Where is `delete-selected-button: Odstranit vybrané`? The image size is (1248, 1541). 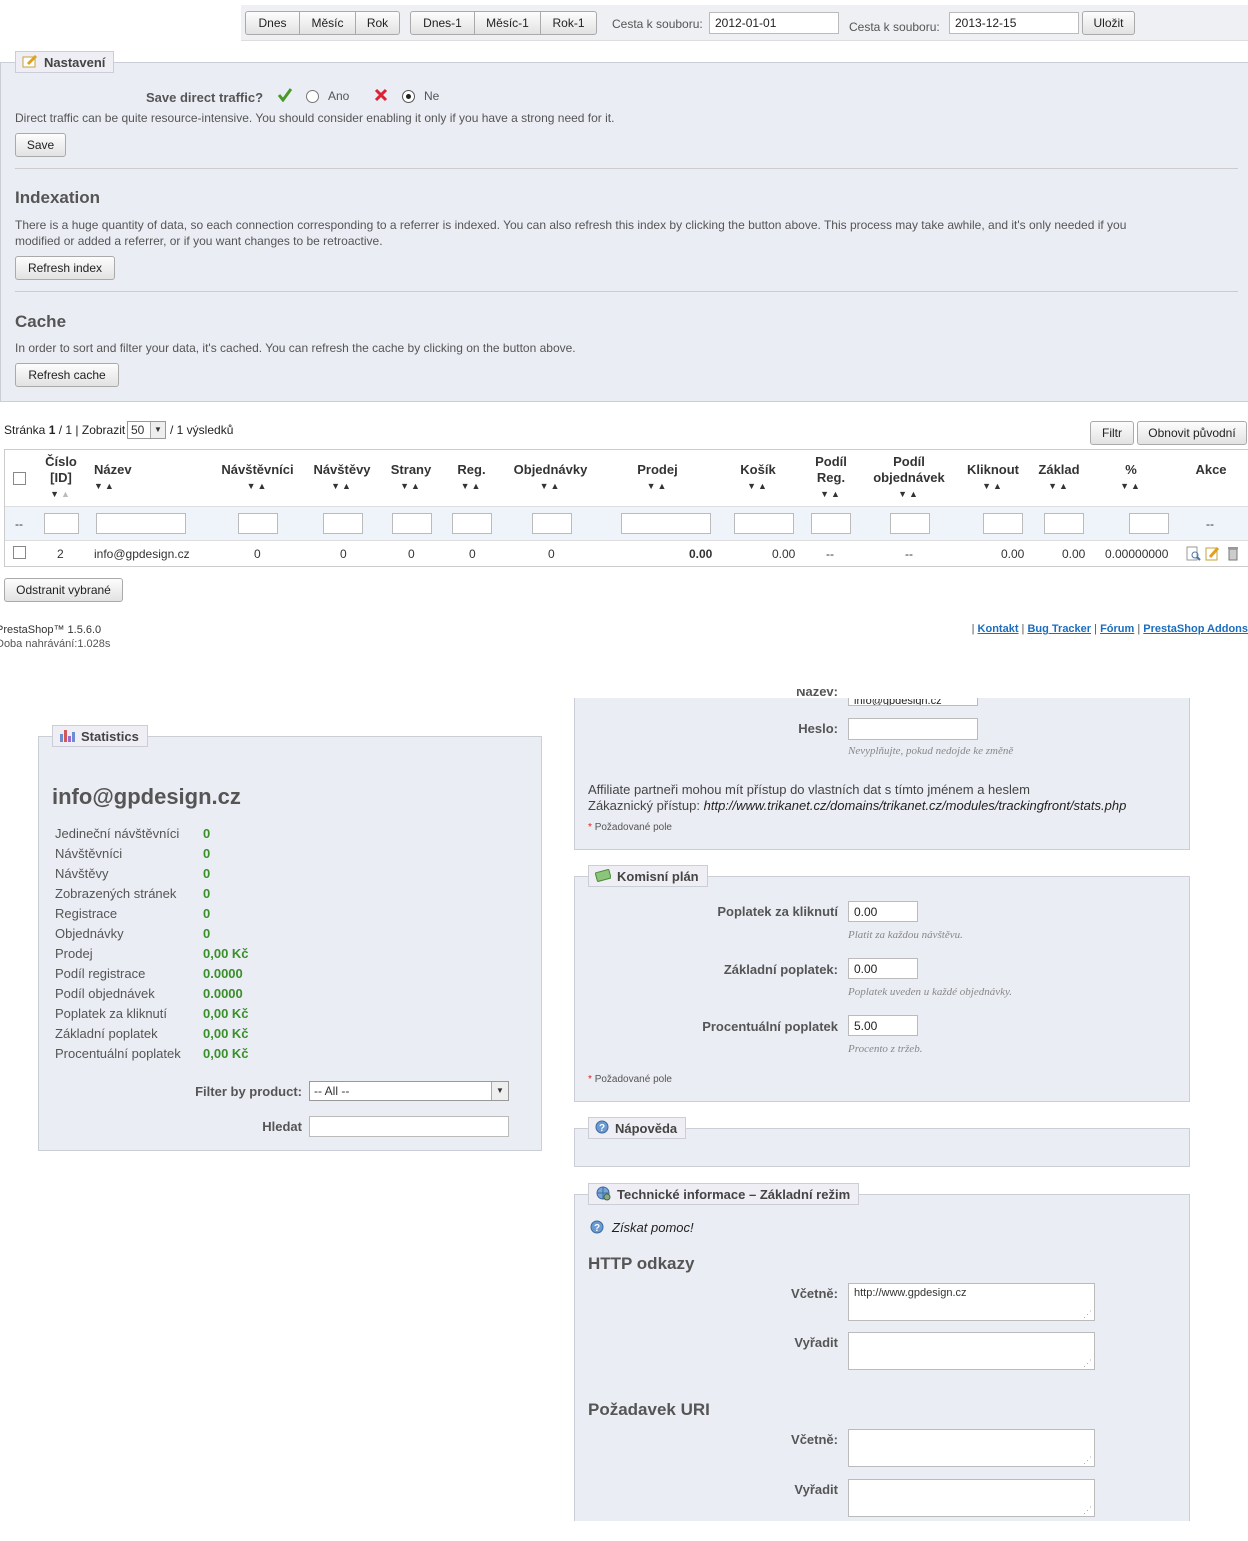
delete-selected-button: Odstranit vybrané is located at coordinates (63, 590).